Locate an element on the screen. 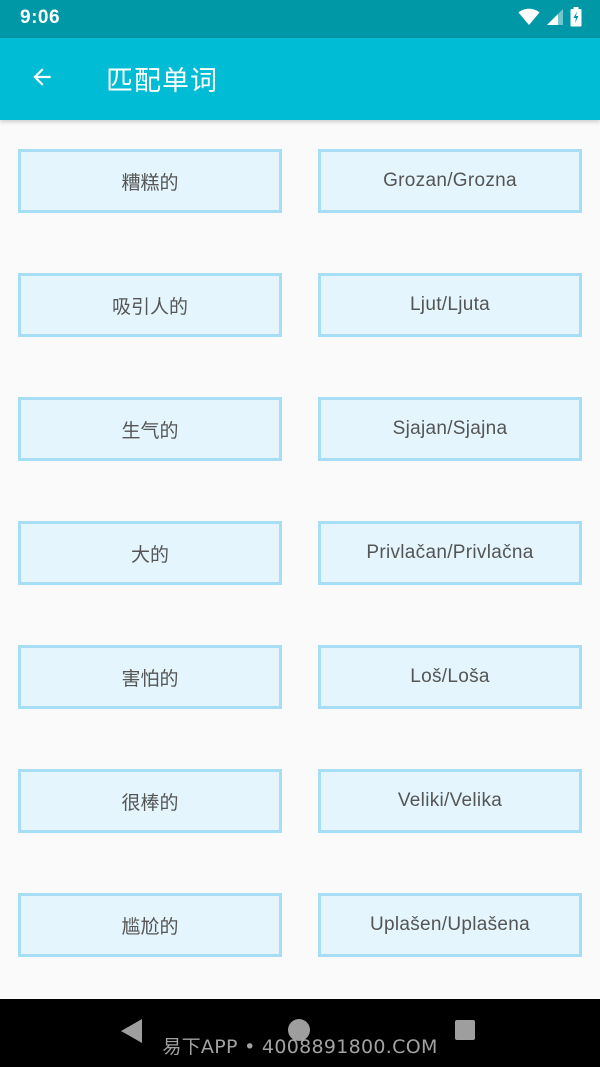 This screenshot has height=1067, width=600. croatian-word-card: Grozan/Grozna is located at coordinates (450, 181).